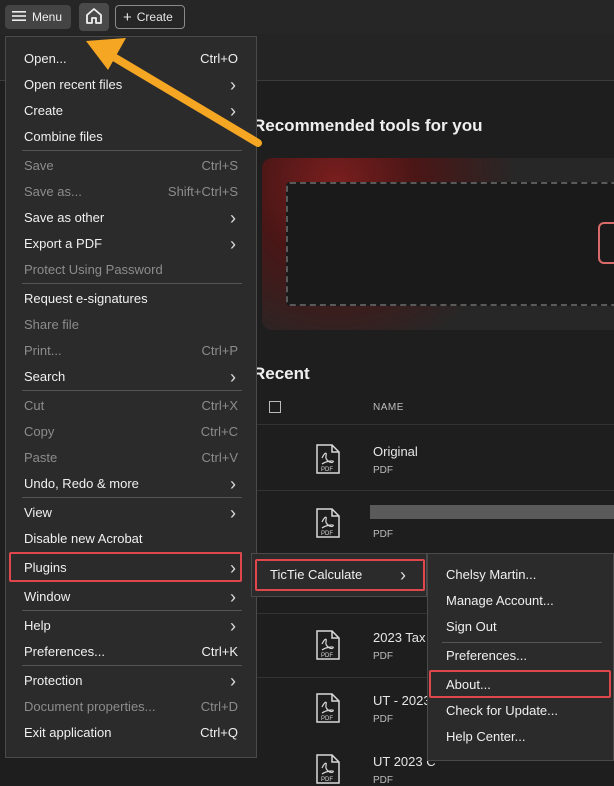 This screenshot has width=614, height=786. Describe the element at coordinates (131, 351) in the screenshot. I see `menu-item-print: Print... Ctrl+P` at that location.